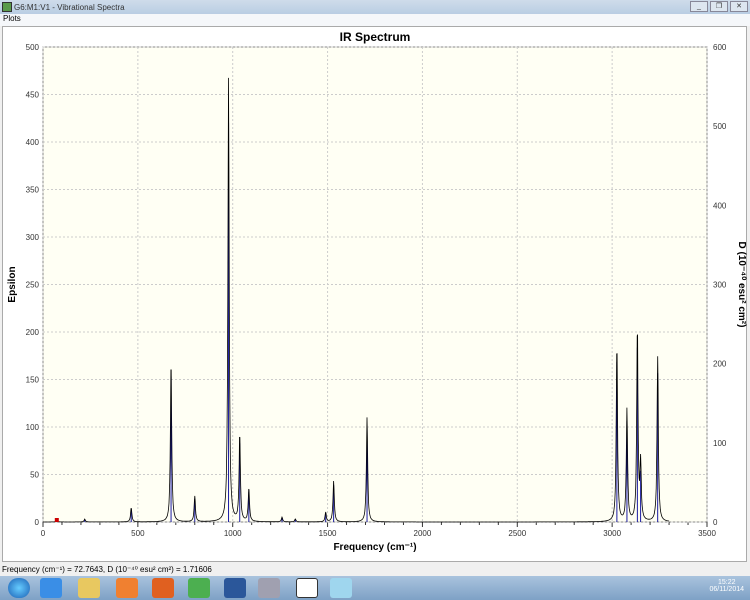 This screenshot has width=750, height=600. Describe the element at coordinates (33, 95) in the screenshot. I see `y-tick-label: 450` at that location.